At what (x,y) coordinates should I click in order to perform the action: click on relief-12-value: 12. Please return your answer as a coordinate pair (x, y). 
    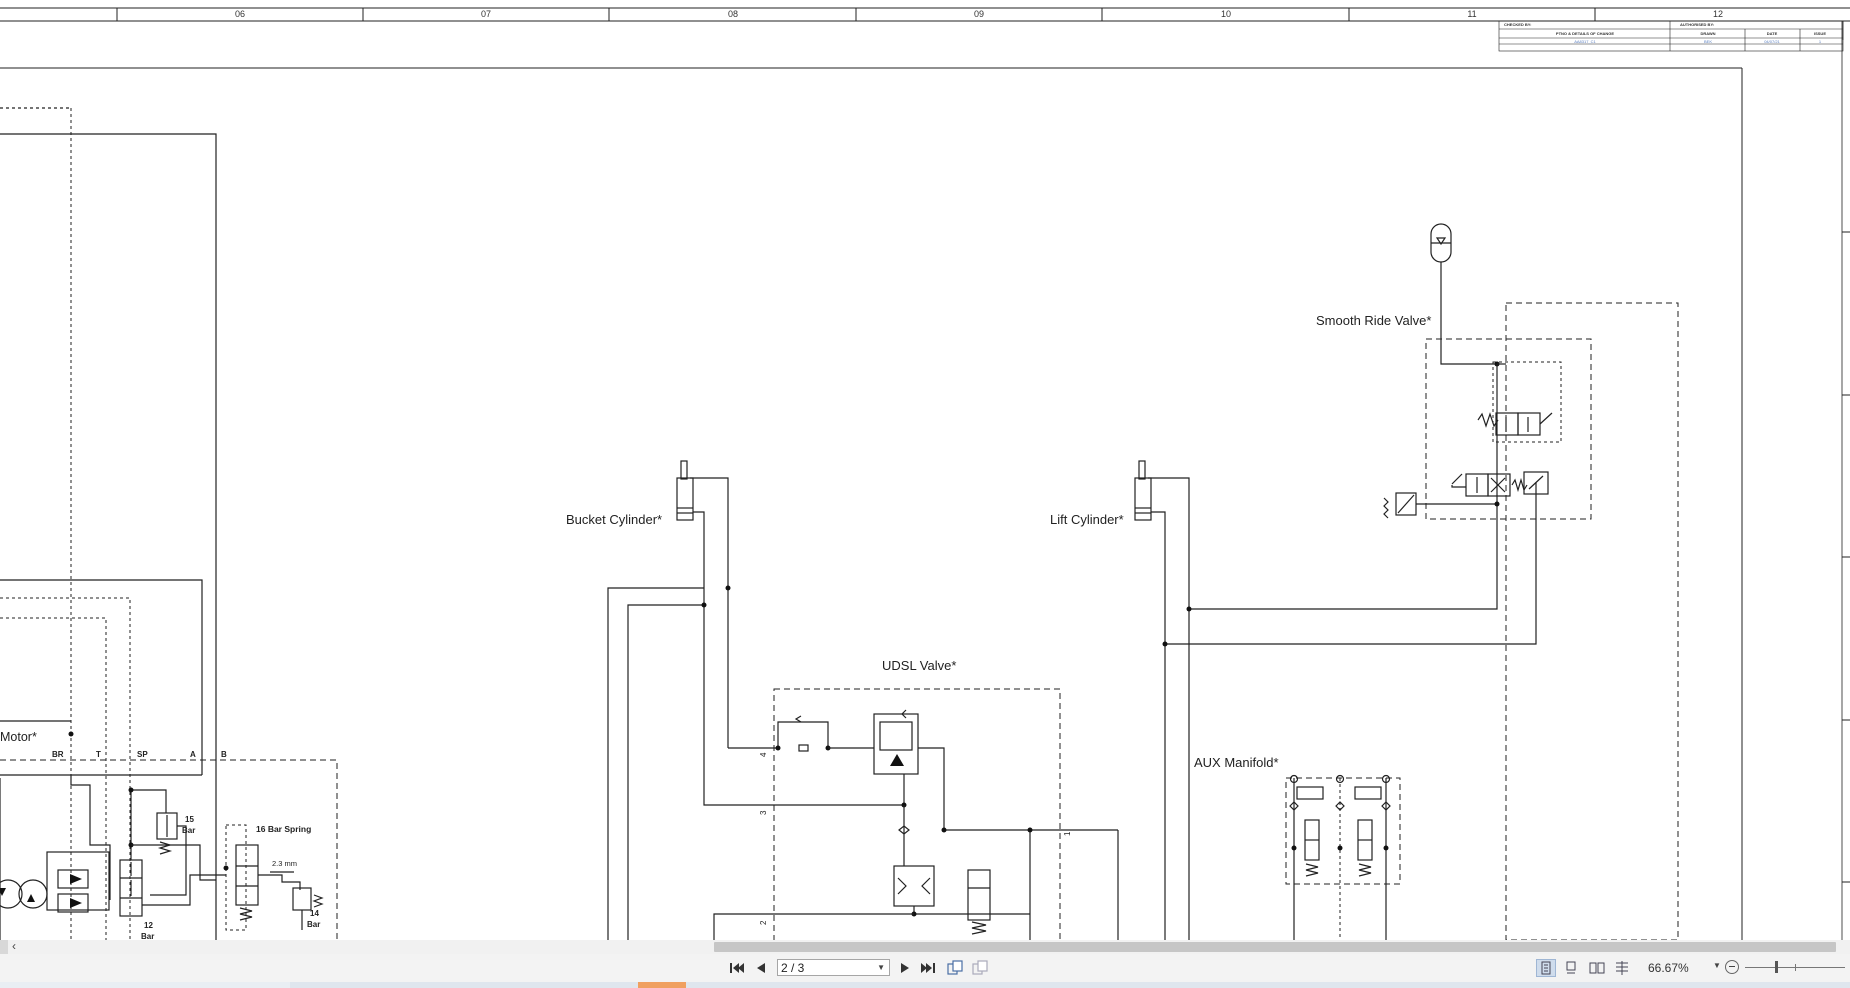
    Looking at the image, I should click on (148, 925).